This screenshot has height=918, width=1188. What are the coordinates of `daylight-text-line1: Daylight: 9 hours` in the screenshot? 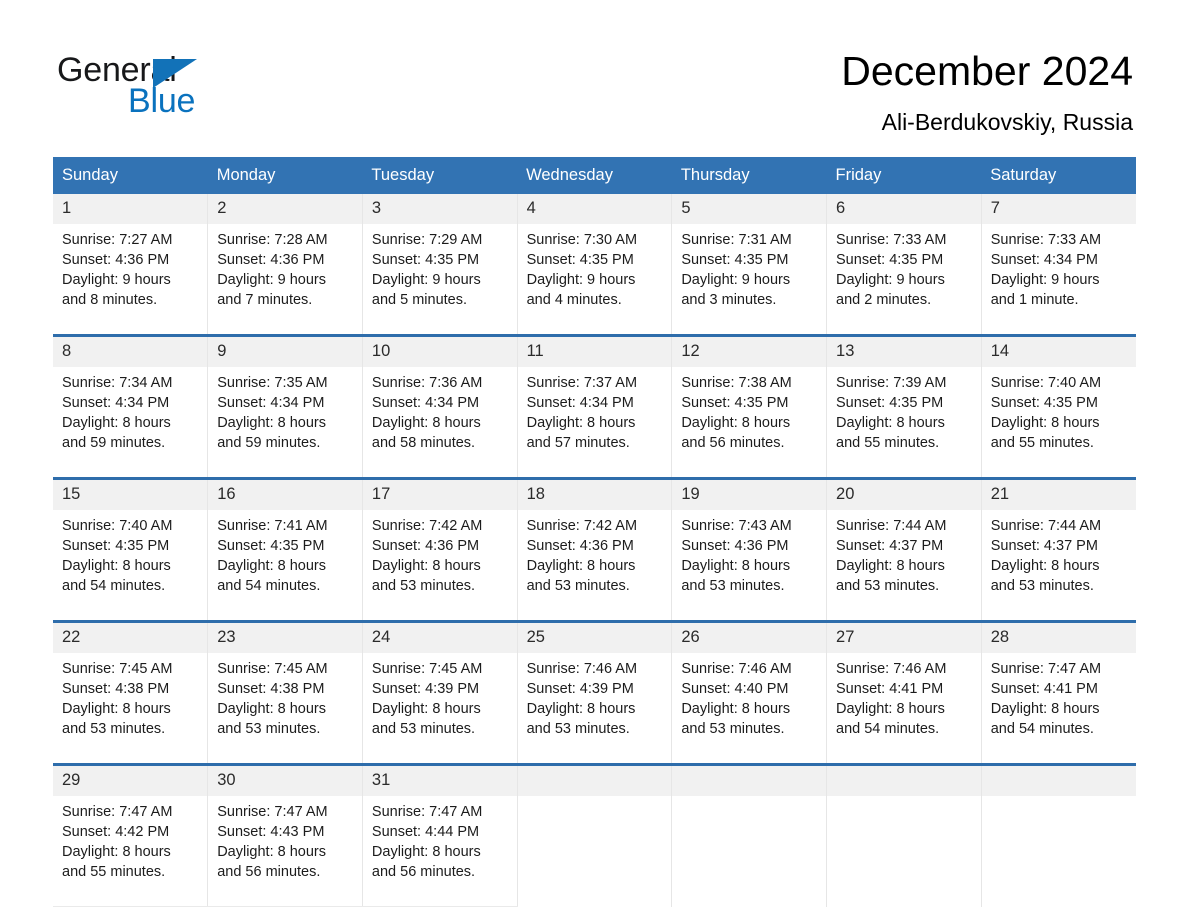 It's located at (736, 280).